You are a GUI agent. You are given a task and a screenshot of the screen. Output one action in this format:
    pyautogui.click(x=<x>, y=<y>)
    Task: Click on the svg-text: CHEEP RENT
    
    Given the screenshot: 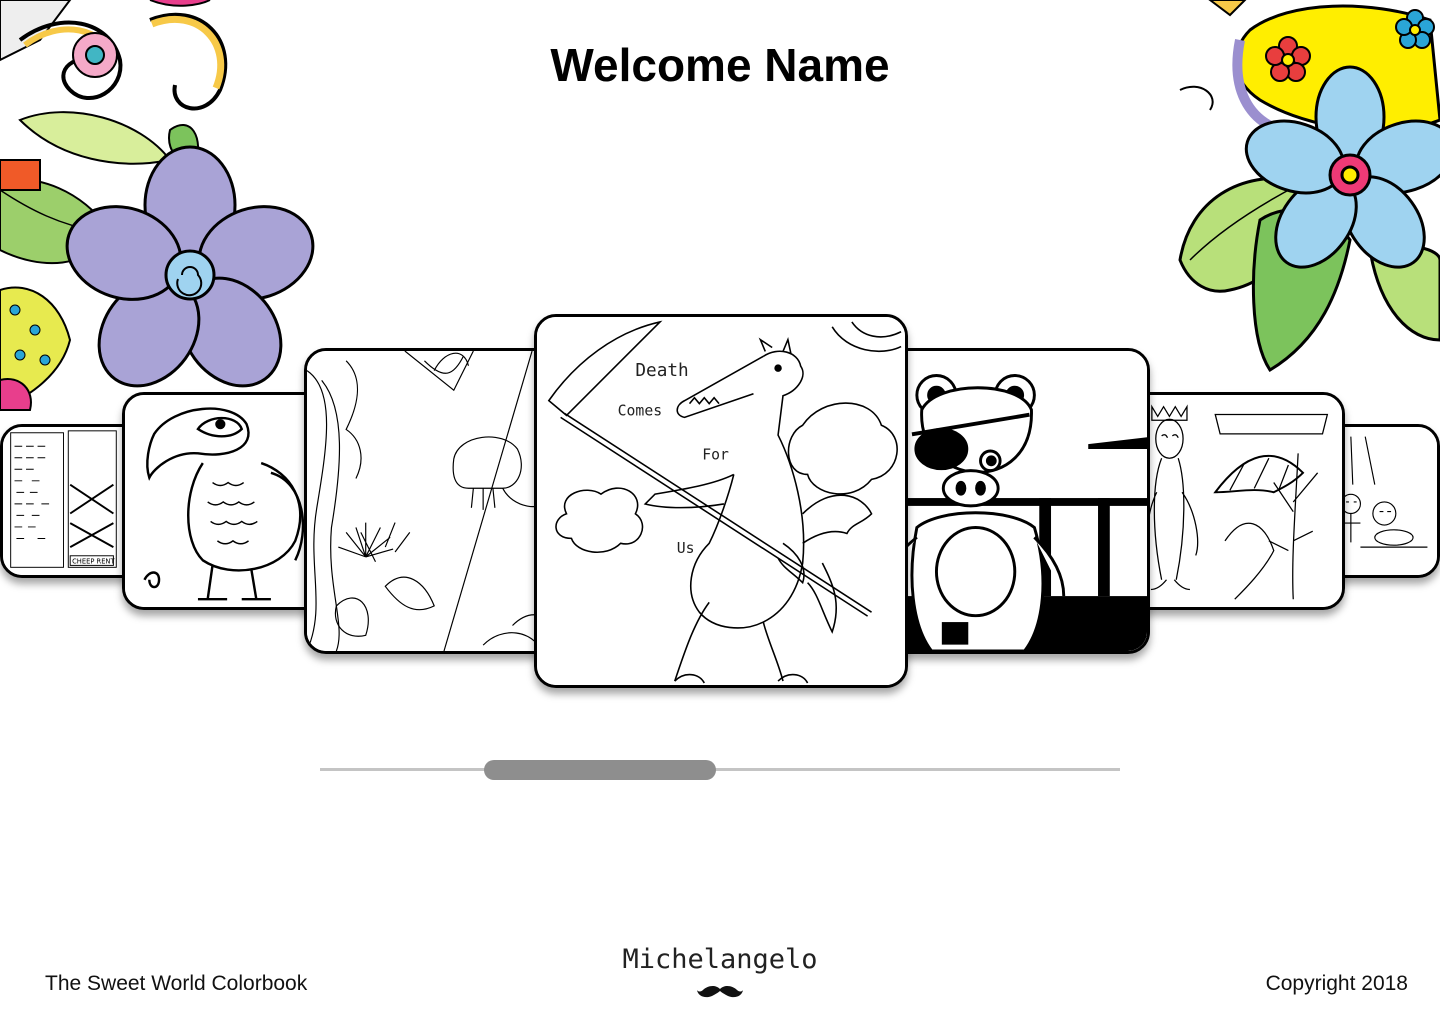 What is the action you would take?
    pyautogui.click(x=93, y=561)
    